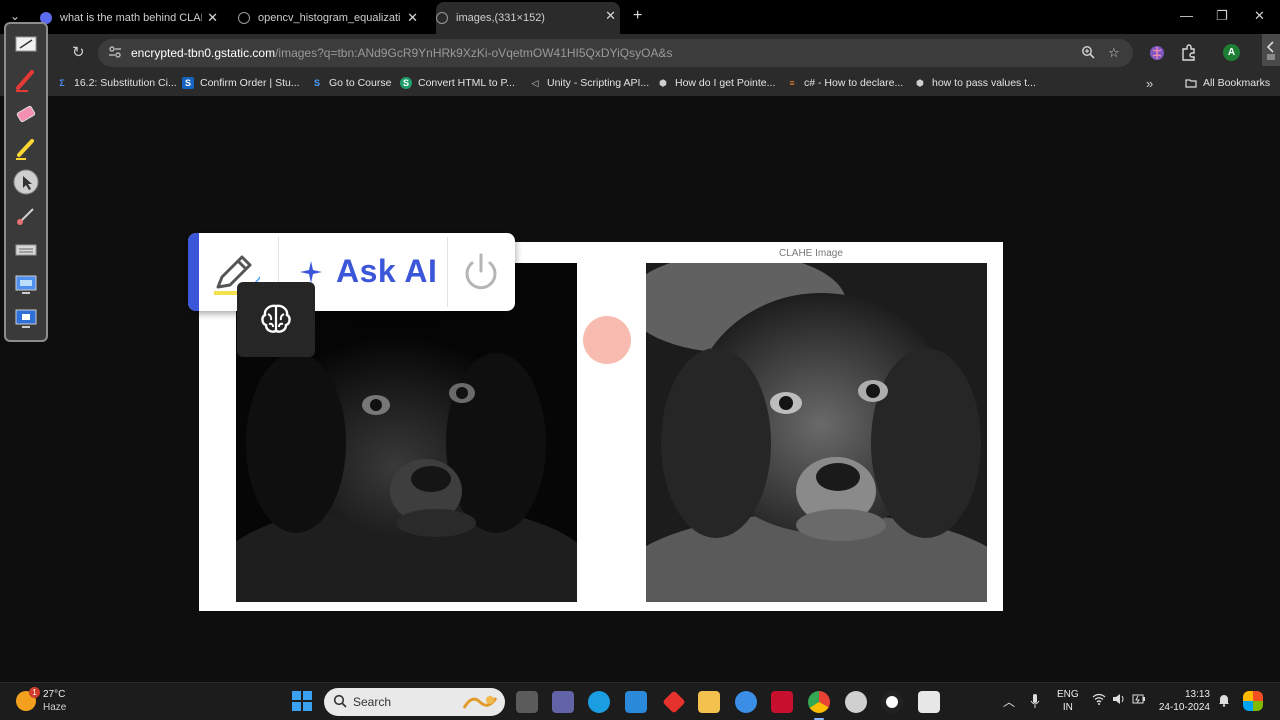 This screenshot has width=1280, height=720. I want to click on teams-icon, so click(563, 702).